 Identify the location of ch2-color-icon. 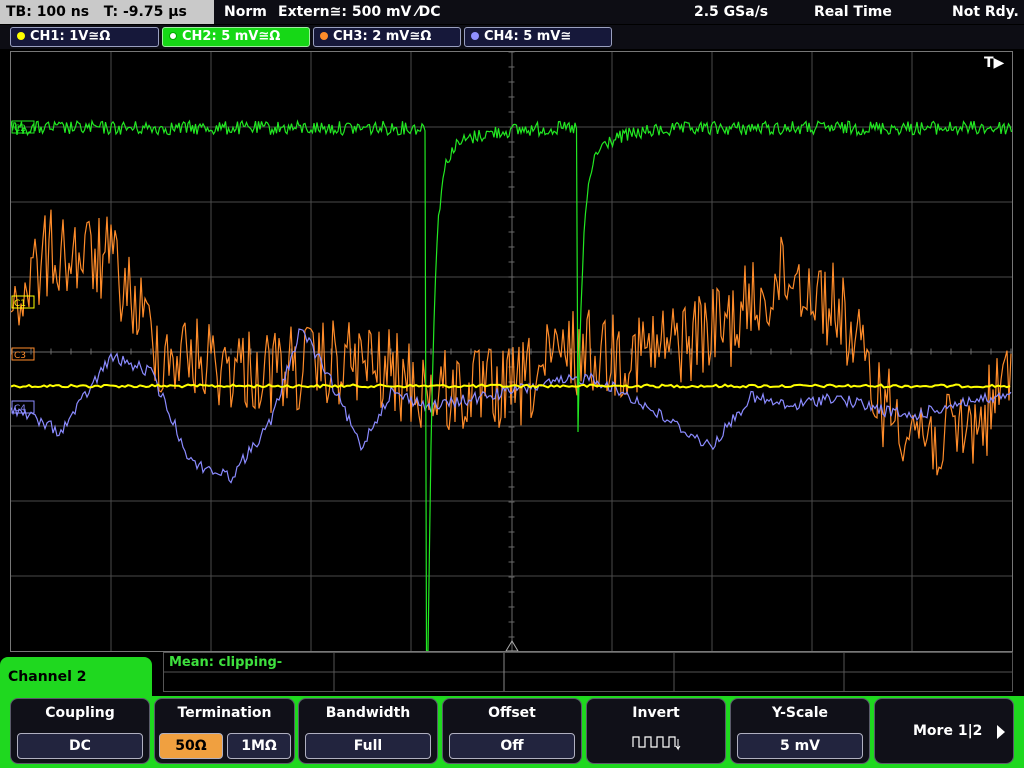
(173, 36).